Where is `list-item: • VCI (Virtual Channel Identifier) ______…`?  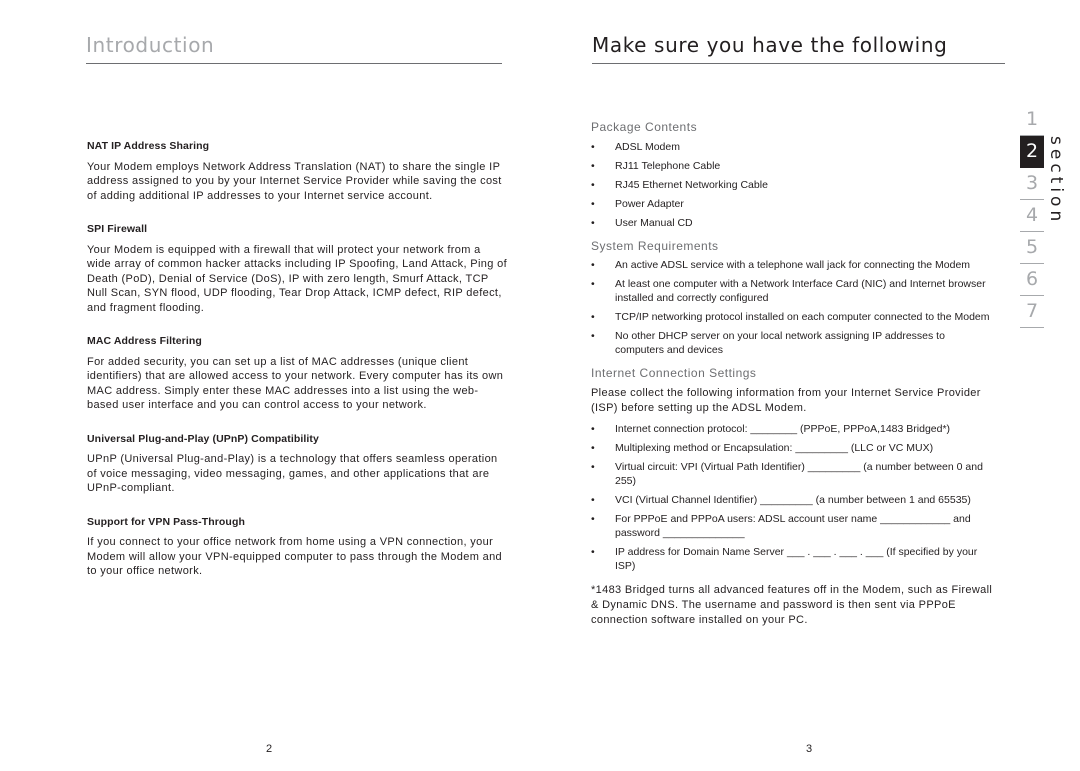
list-item: • VCI (Virtual Channel Identifier) ______… is located at coordinates (793, 500).